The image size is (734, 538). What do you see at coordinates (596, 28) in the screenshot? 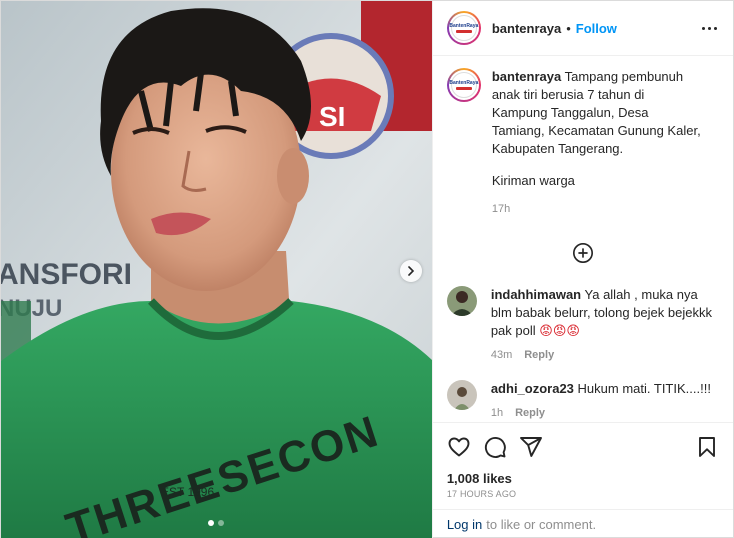
I see `follow-button: Follow` at bounding box center [596, 28].